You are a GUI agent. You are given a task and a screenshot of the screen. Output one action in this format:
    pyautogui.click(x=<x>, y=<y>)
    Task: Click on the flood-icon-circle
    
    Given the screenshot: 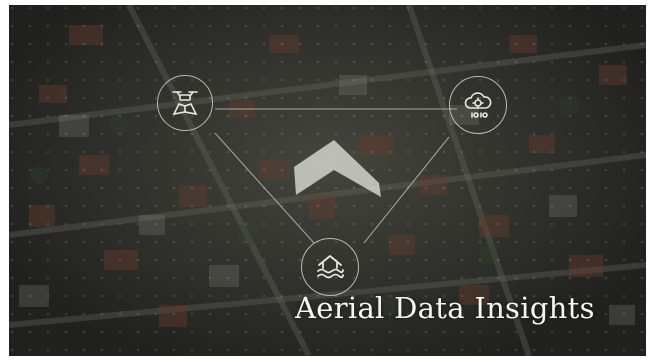 What is the action you would take?
    pyautogui.click(x=330, y=267)
    